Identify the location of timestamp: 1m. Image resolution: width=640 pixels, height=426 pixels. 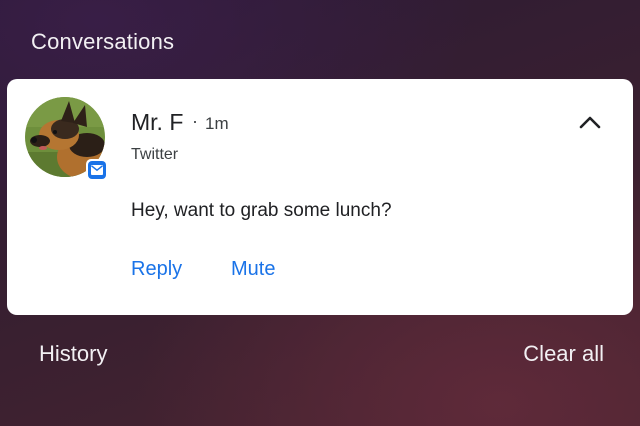
(217, 123).